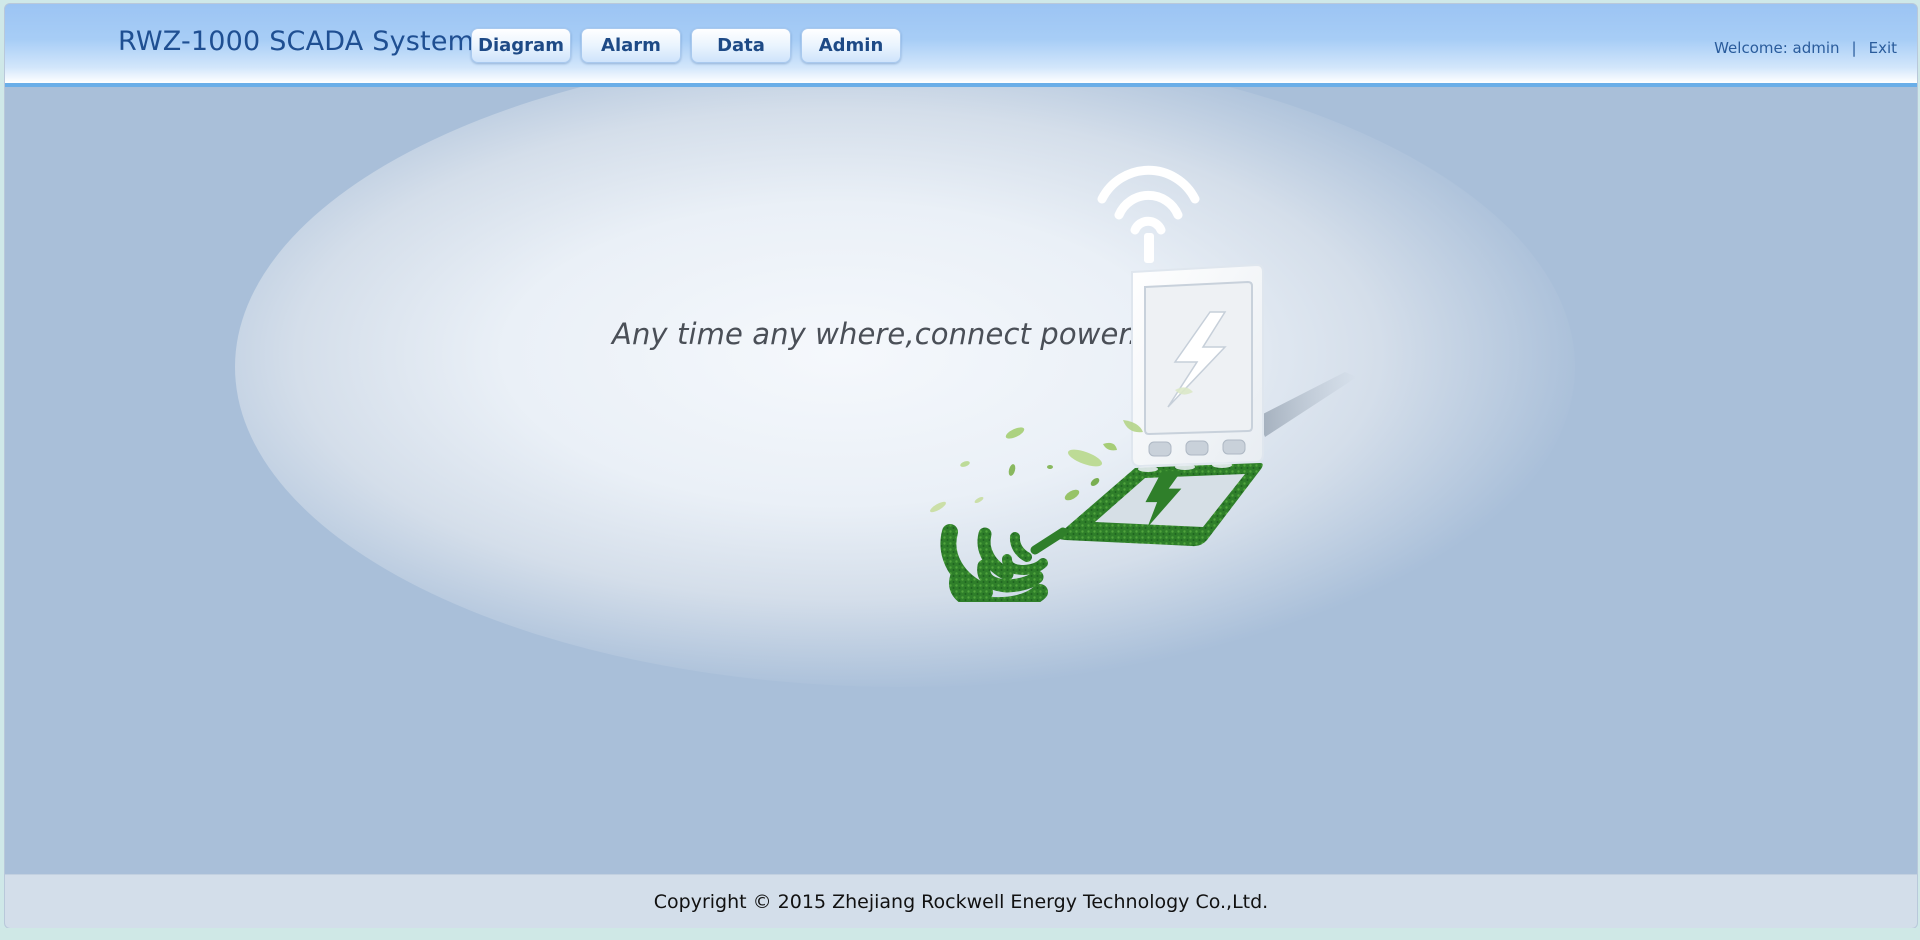 The width and height of the screenshot is (1920, 940). Describe the element at coordinates (1777, 48) in the screenshot. I see `welcome-label: Welcome: admin` at that location.